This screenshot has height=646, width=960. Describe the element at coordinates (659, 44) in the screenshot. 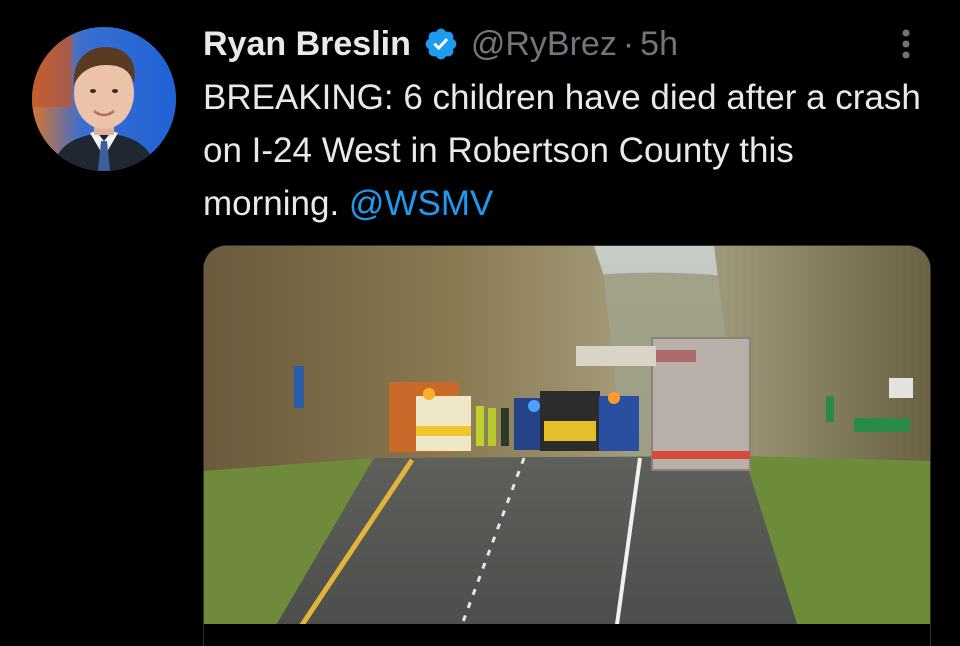

I see `timestamp: 5h` at that location.